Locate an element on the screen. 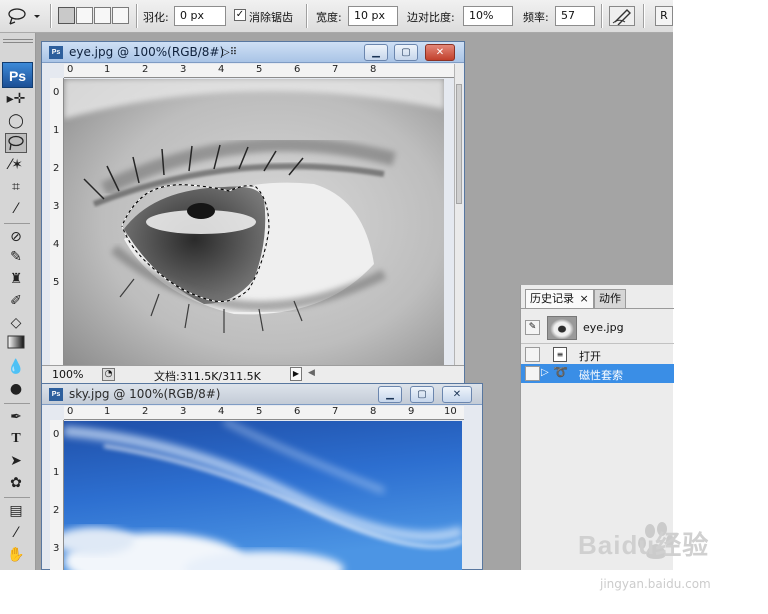 The image size is (768, 614). horizontal-scroll-left-icon: ◀ is located at coordinates (311, 373).